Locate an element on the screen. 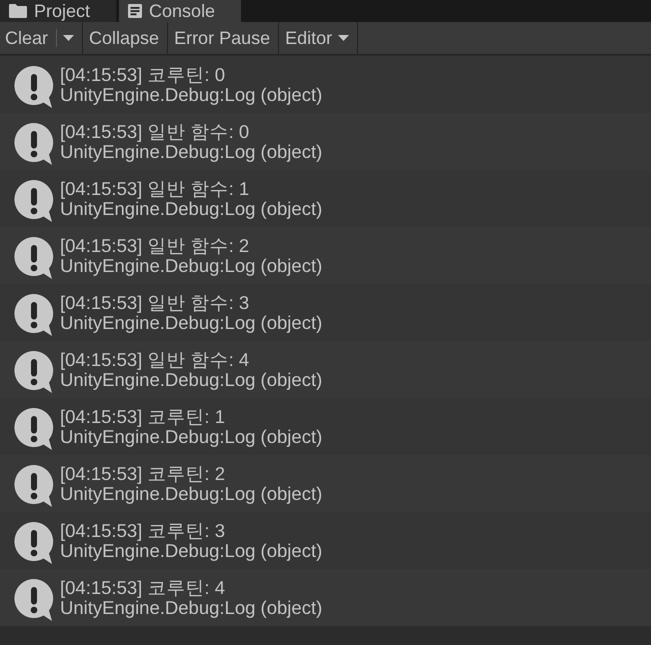 The height and width of the screenshot is (645, 651). log-entry: [04:15:53] 코루틴: 1 UnityEngine.Debug:Log (object) is located at coordinates (325, 426).